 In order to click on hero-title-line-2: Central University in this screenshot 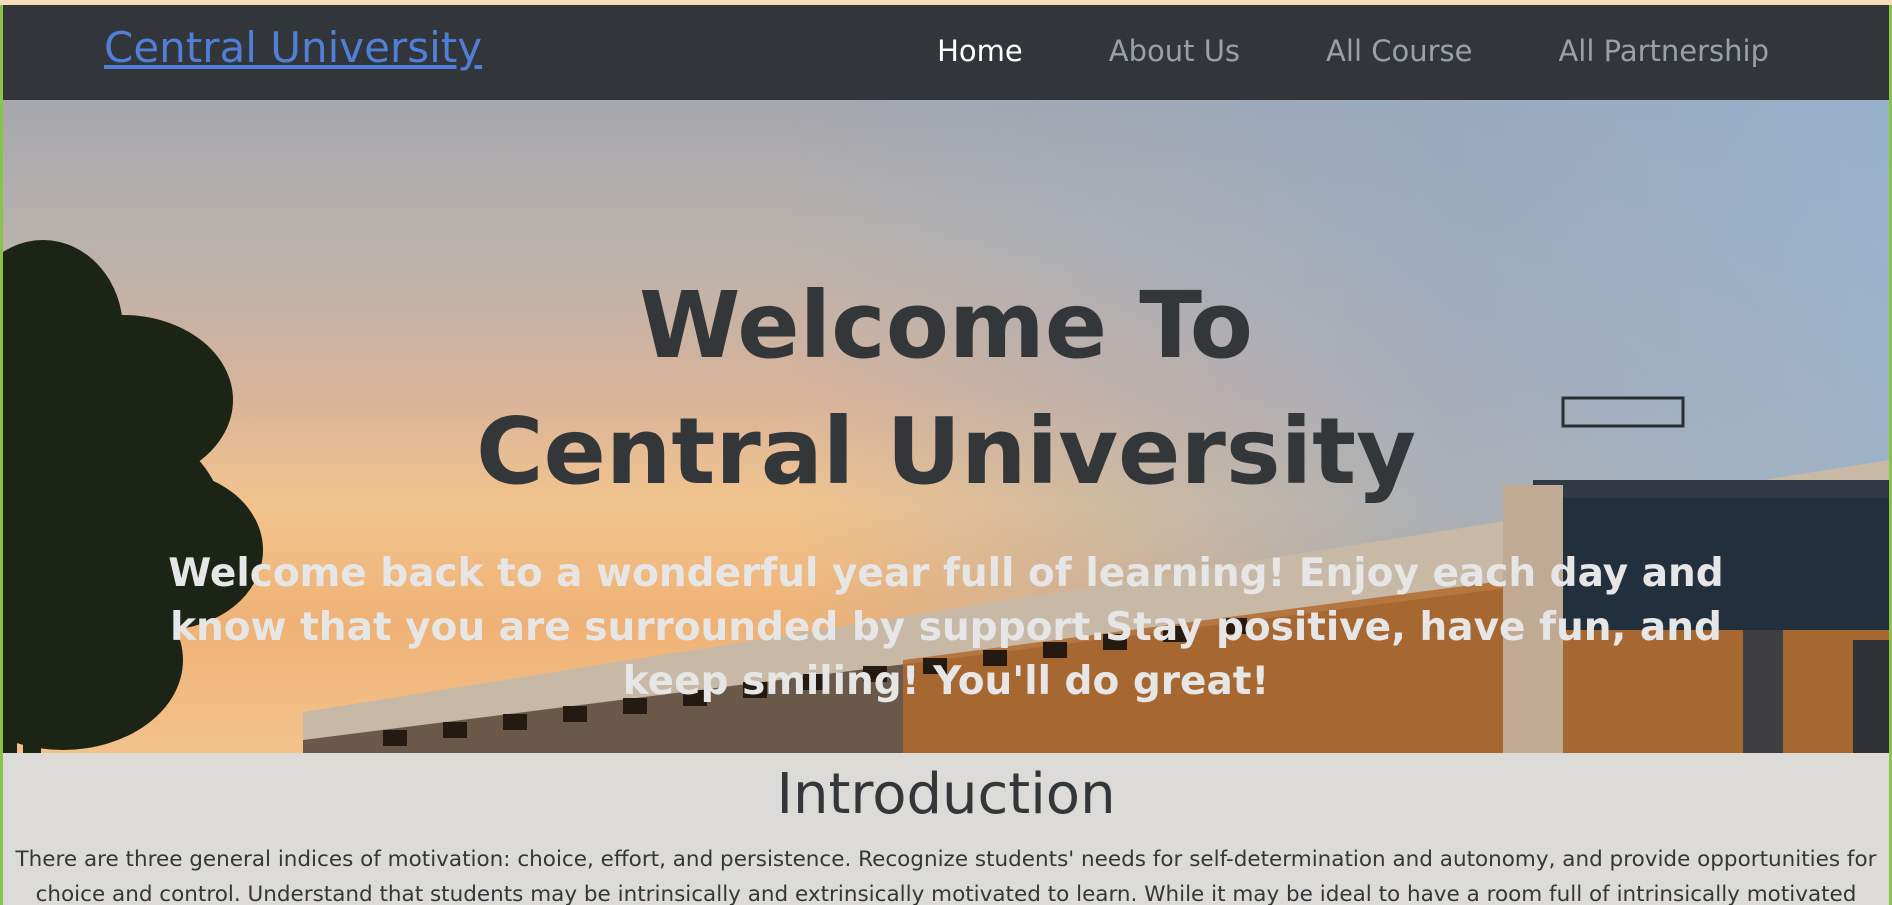, I will do `click(946, 451)`.